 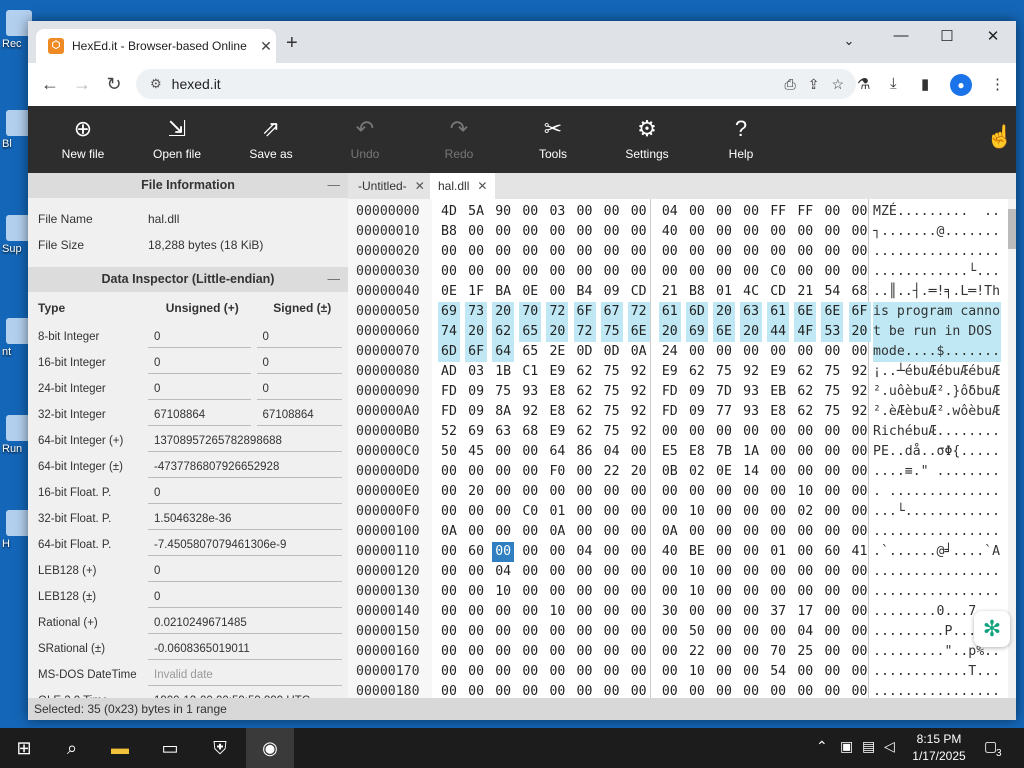 What do you see at coordinates (245, 597) in the screenshot?
I see `inspector-value-field: 0` at bounding box center [245, 597].